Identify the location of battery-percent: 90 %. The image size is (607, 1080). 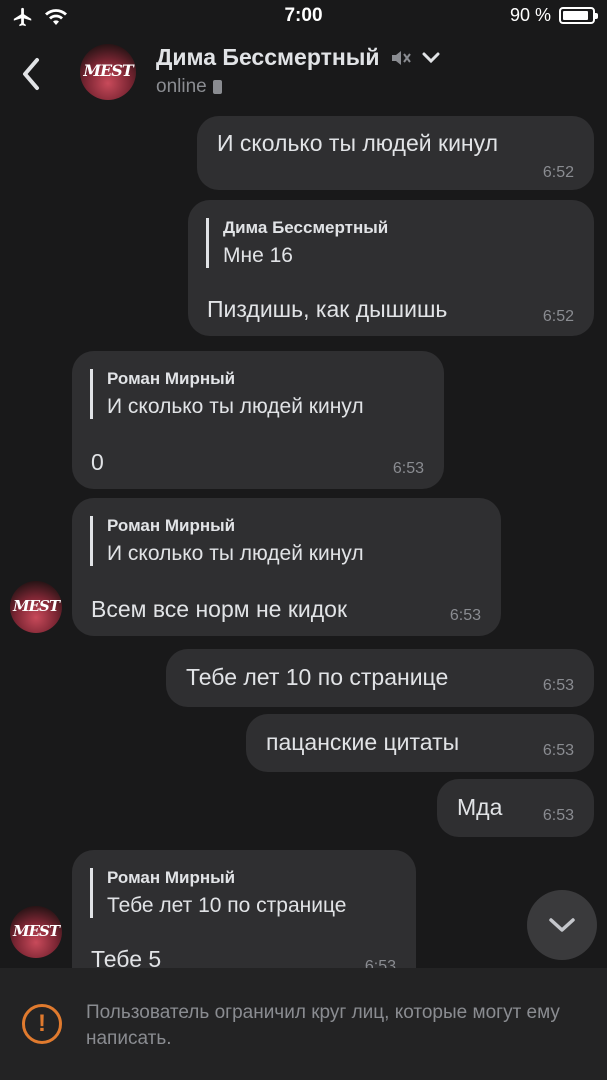
(530, 15).